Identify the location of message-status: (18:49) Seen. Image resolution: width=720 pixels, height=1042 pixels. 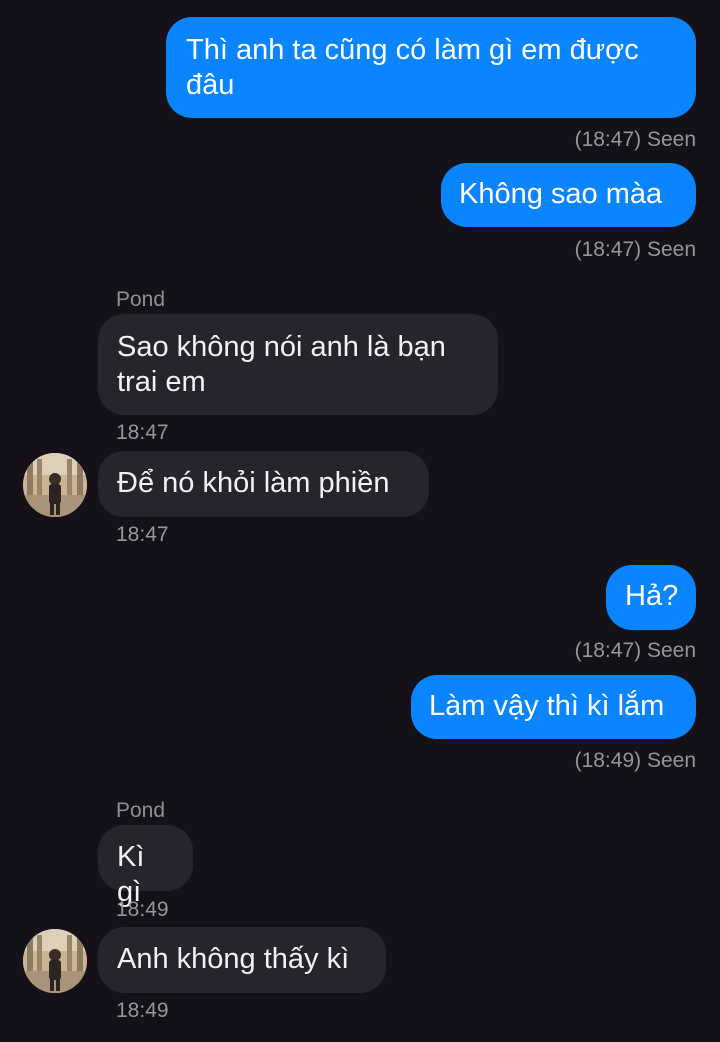
(635, 760).